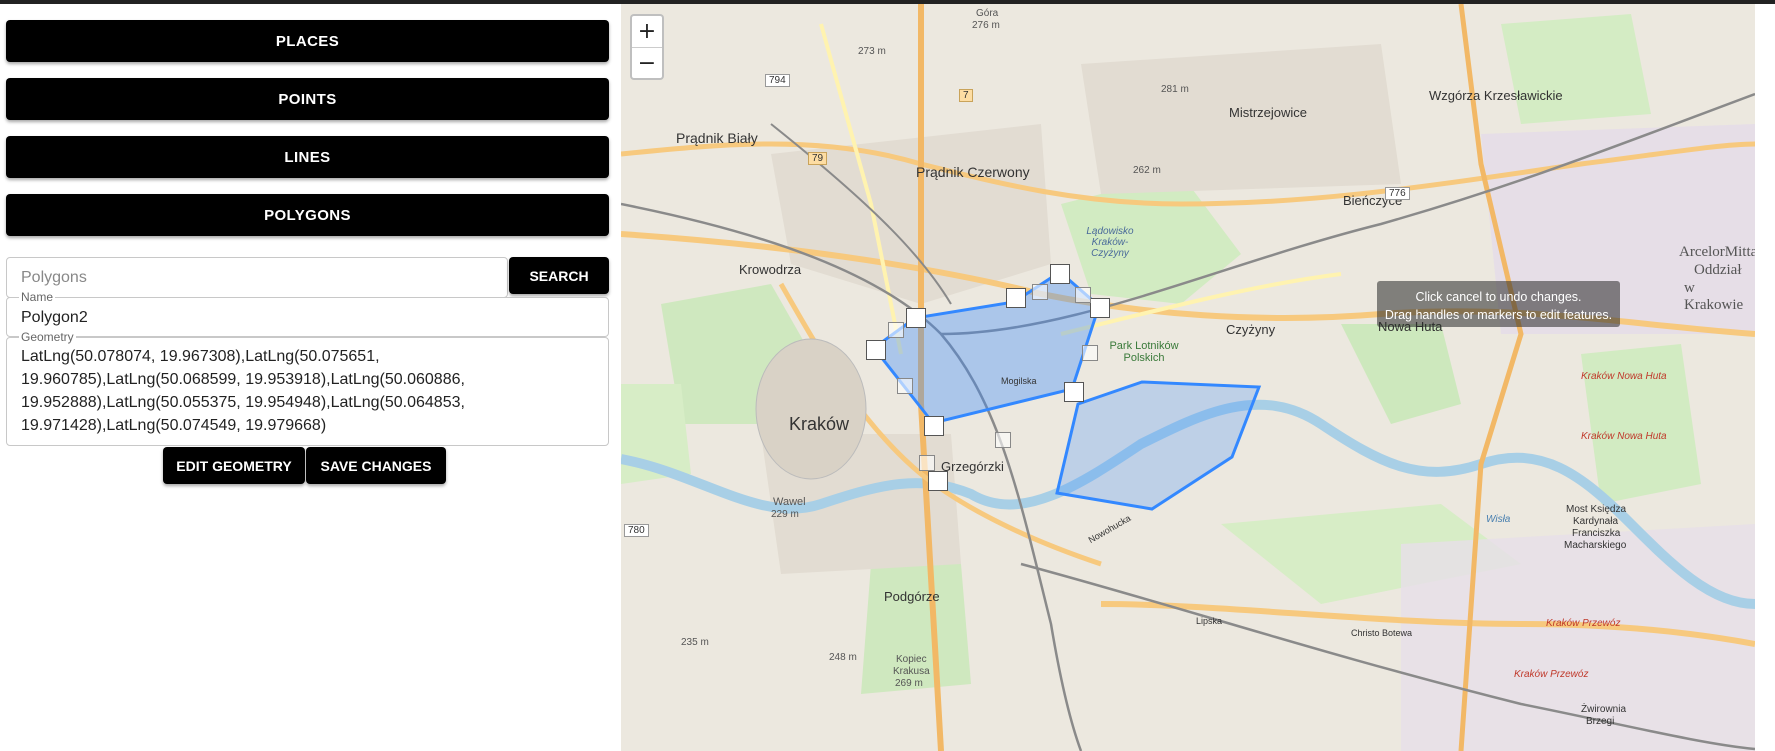 This screenshot has height=751, width=1775. Describe the element at coordinates (1596, 509) in the screenshot. I see `map-label-most: Most Księdza` at that location.